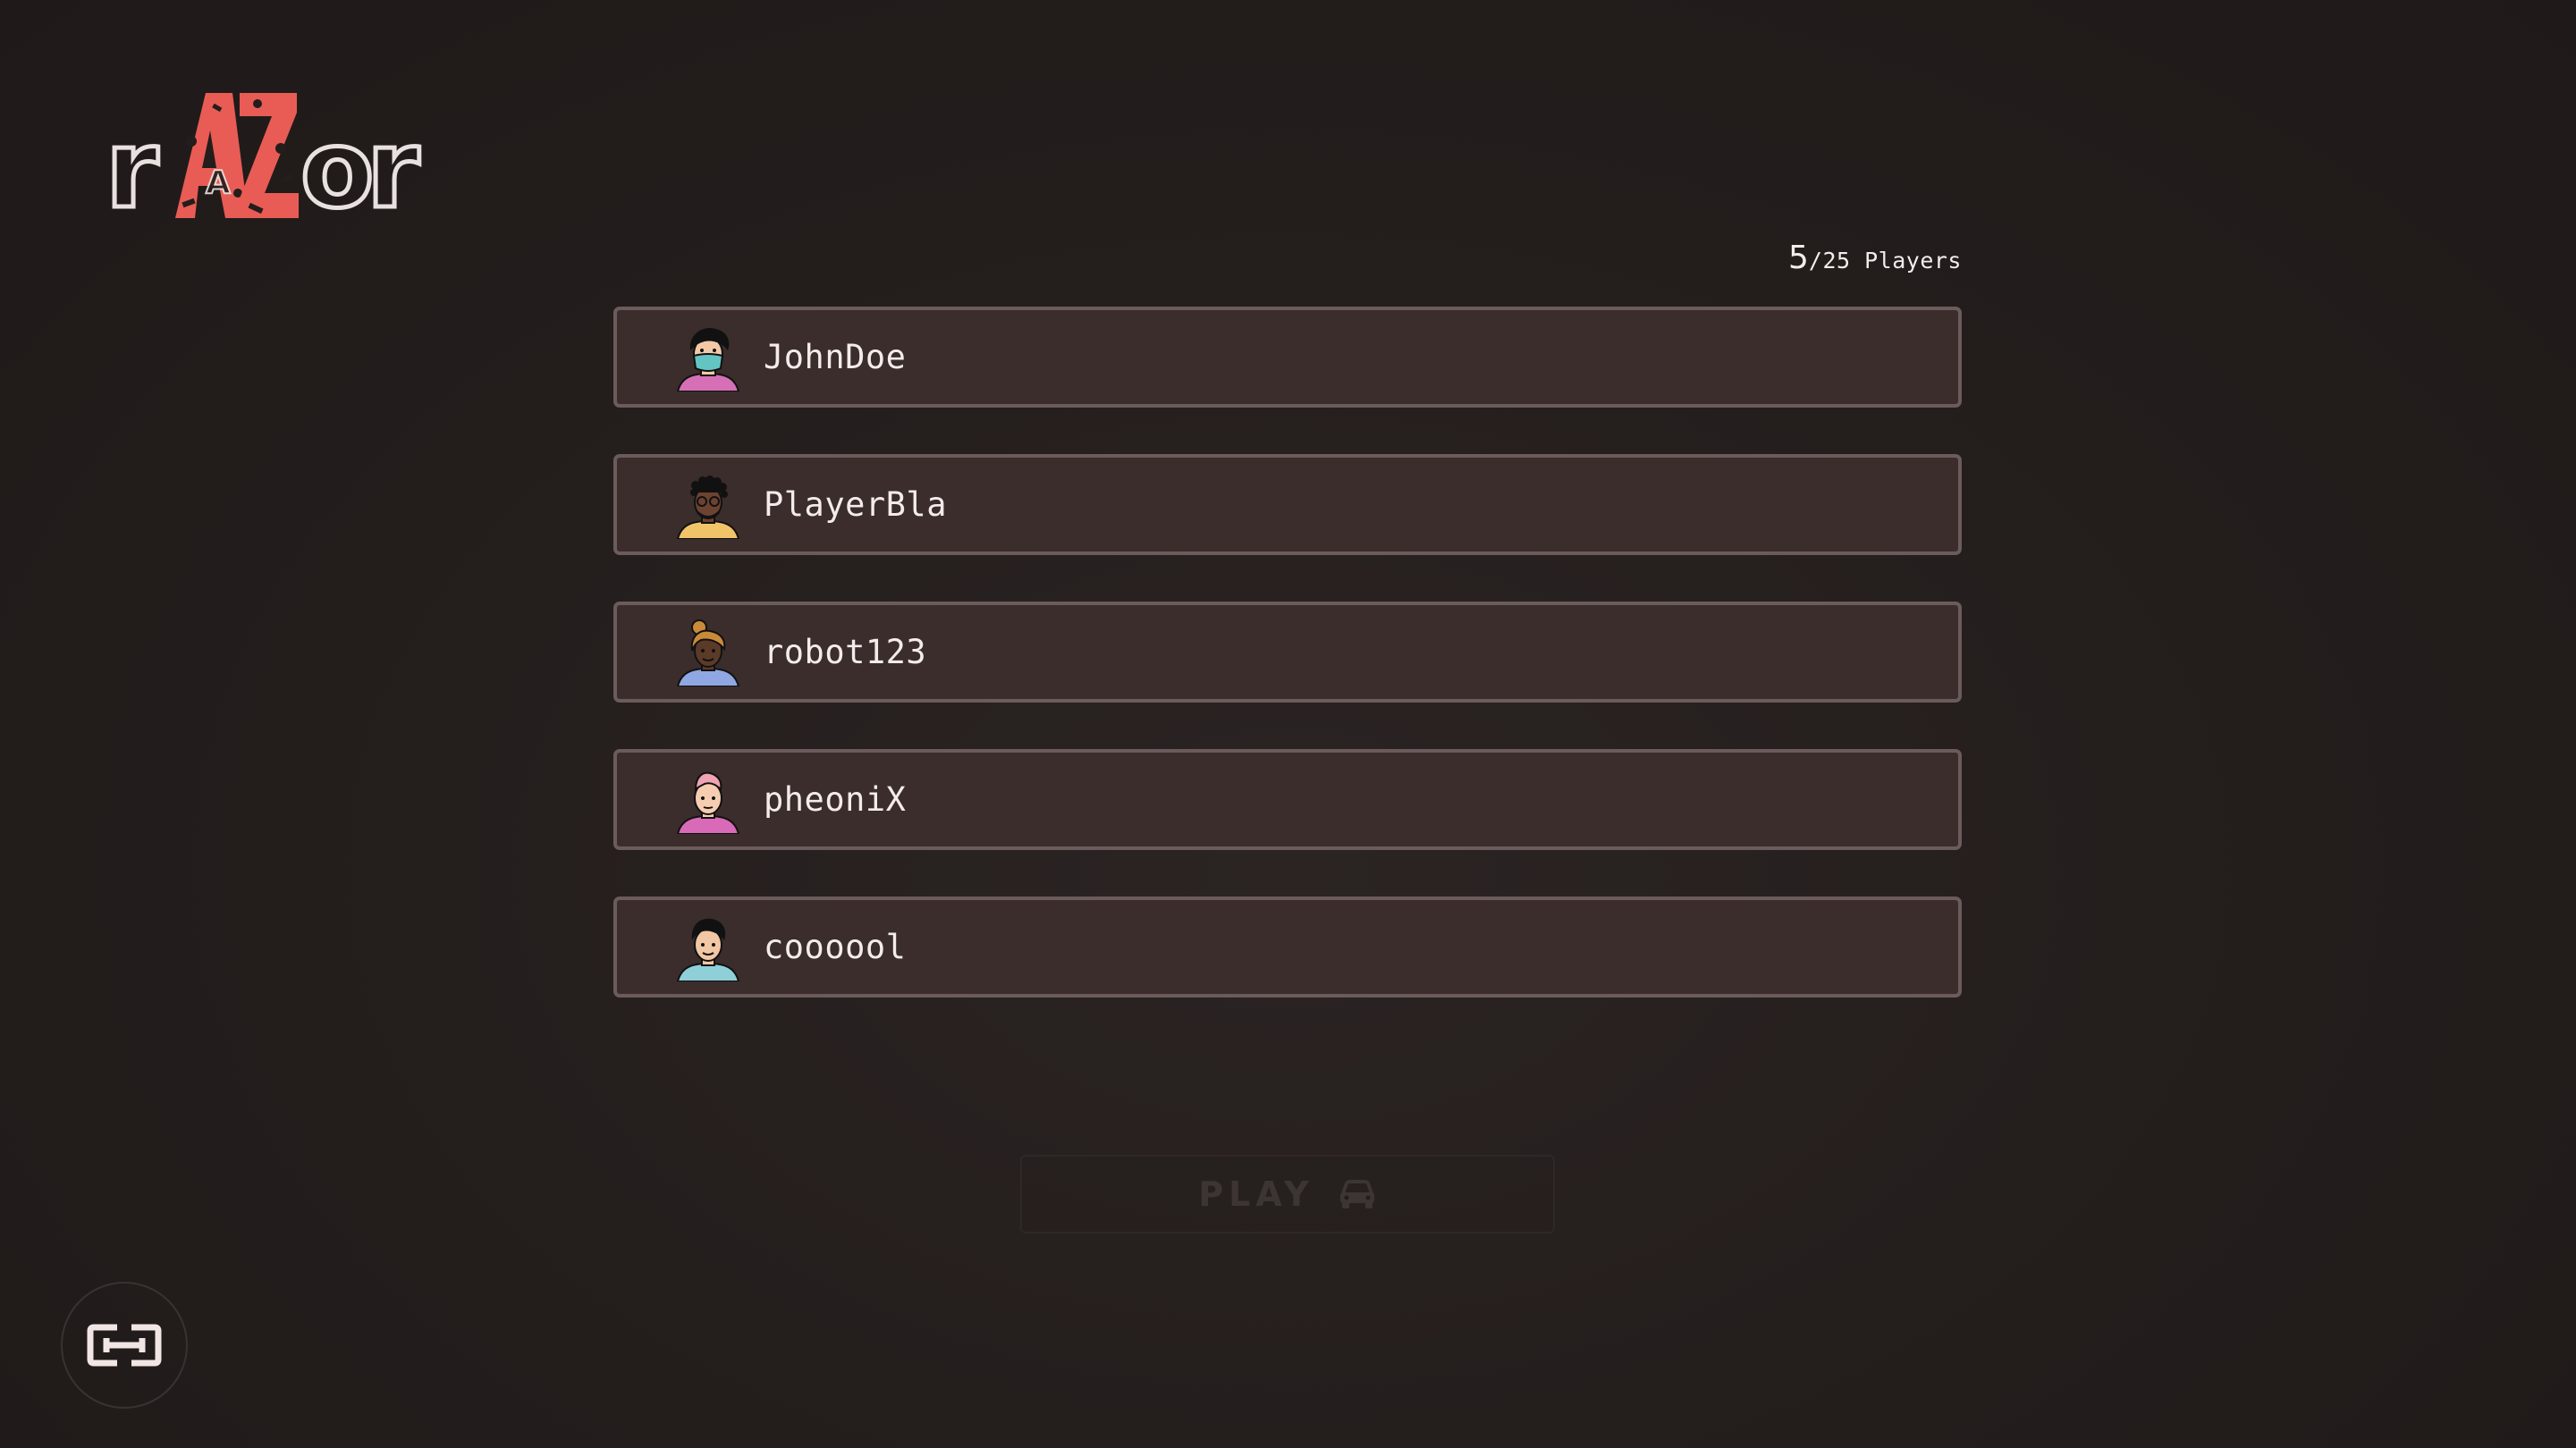 This screenshot has width=2576, height=1448. Describe the element at coordinates (1287, 504) in the screenshot. I see `player-row: PlayerBla` at that location.